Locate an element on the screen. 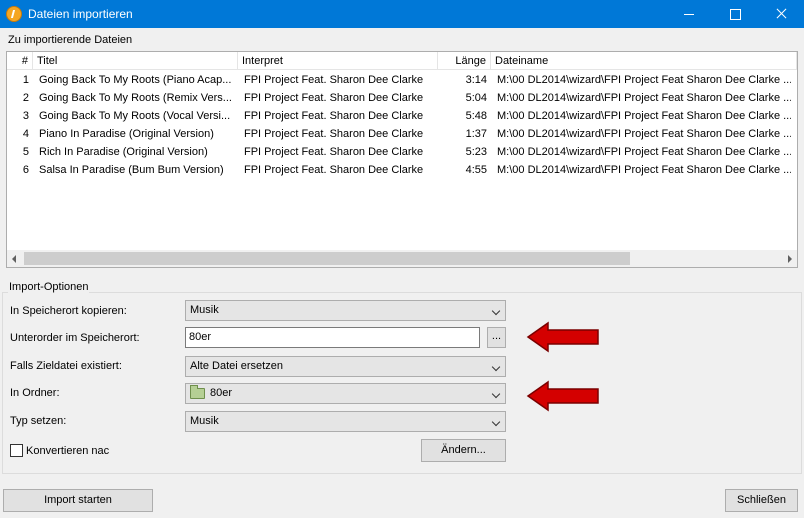 The height and width of the screenshot is (518, 804). row-length: 5:04 is located at coordinates (476, 98).